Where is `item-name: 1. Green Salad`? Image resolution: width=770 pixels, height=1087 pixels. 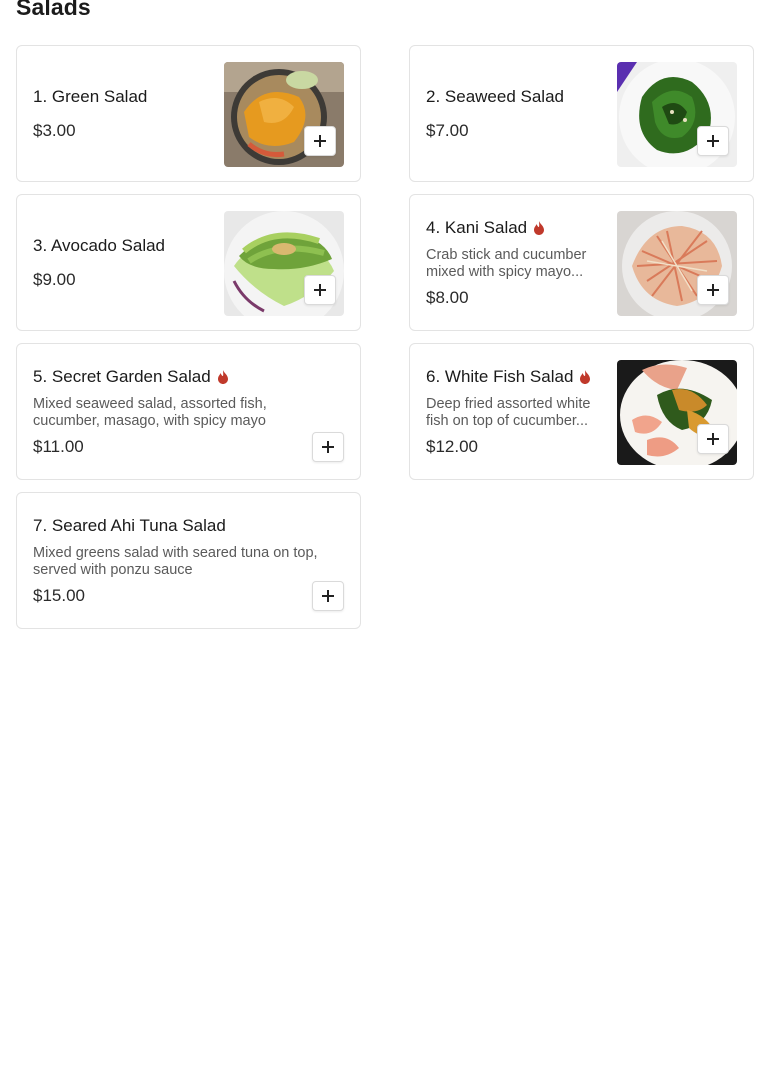 item-name: 1. Green Salad is located at coordinates (90, 96).